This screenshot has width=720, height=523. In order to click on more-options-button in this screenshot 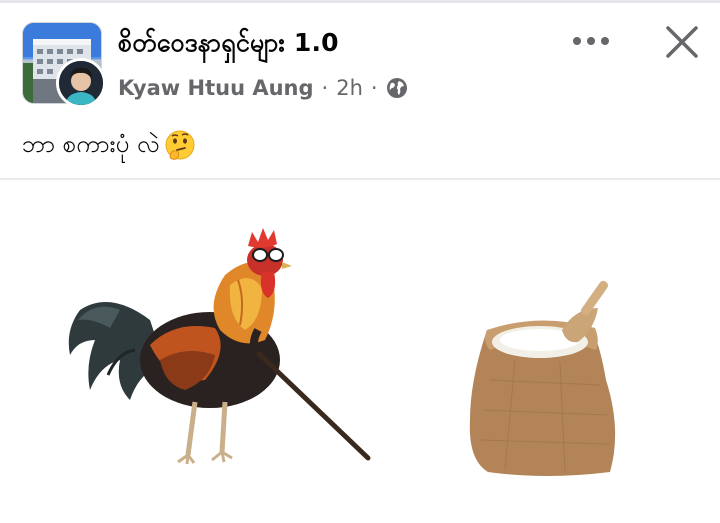, I will do `click(591, 41)`.